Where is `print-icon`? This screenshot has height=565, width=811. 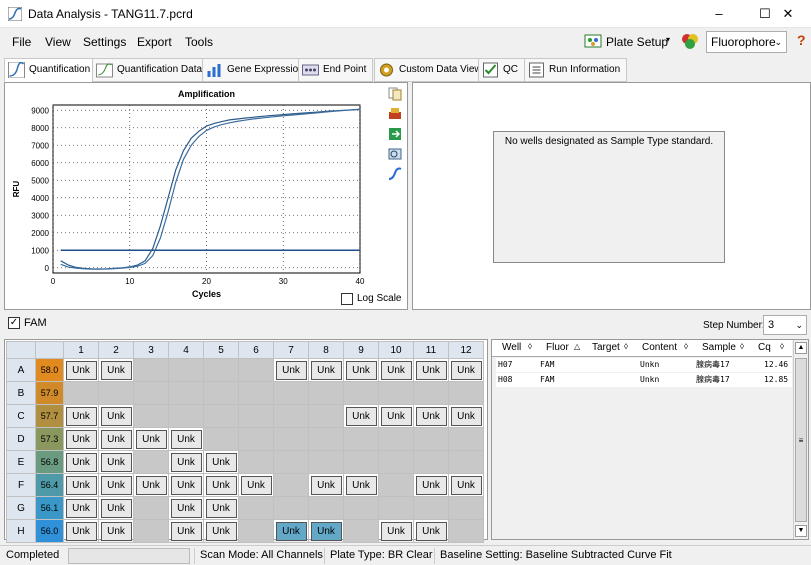 print-icon is located at coordinates (395, 114).